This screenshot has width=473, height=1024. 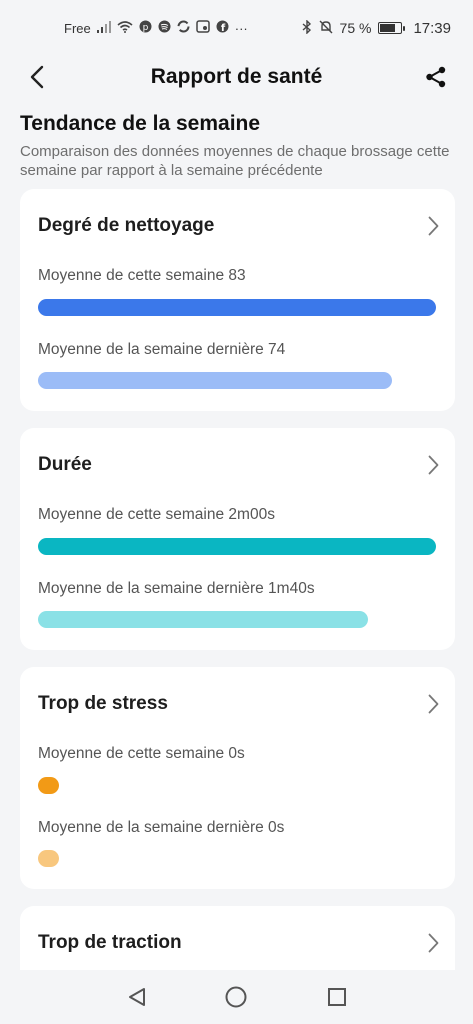 What do you see at coordinates (77, 28) in the screenshot?
I see `carrier-label: Free` at bounding box center [77, 28].